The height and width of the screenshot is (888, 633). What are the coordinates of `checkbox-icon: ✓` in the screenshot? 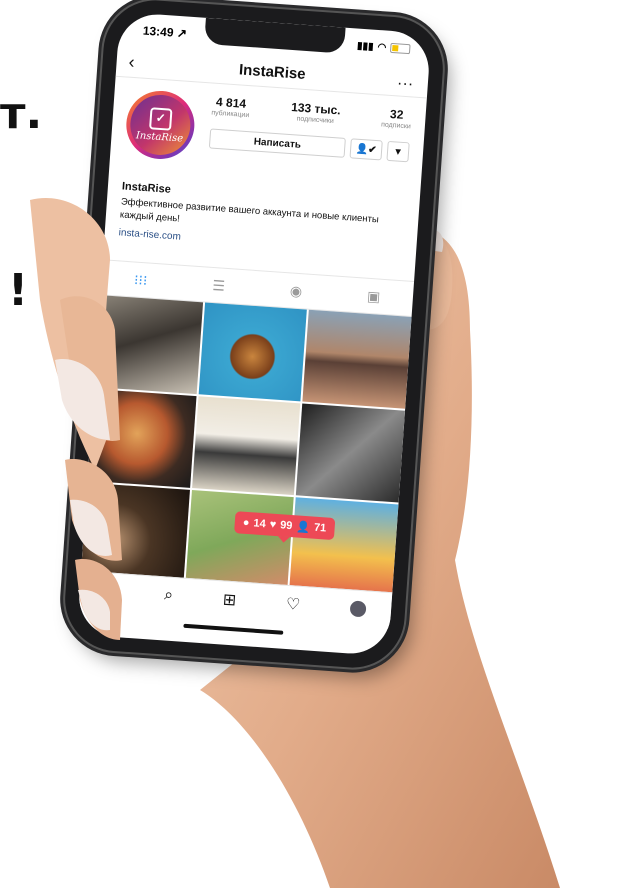 It's located at (161, 118).